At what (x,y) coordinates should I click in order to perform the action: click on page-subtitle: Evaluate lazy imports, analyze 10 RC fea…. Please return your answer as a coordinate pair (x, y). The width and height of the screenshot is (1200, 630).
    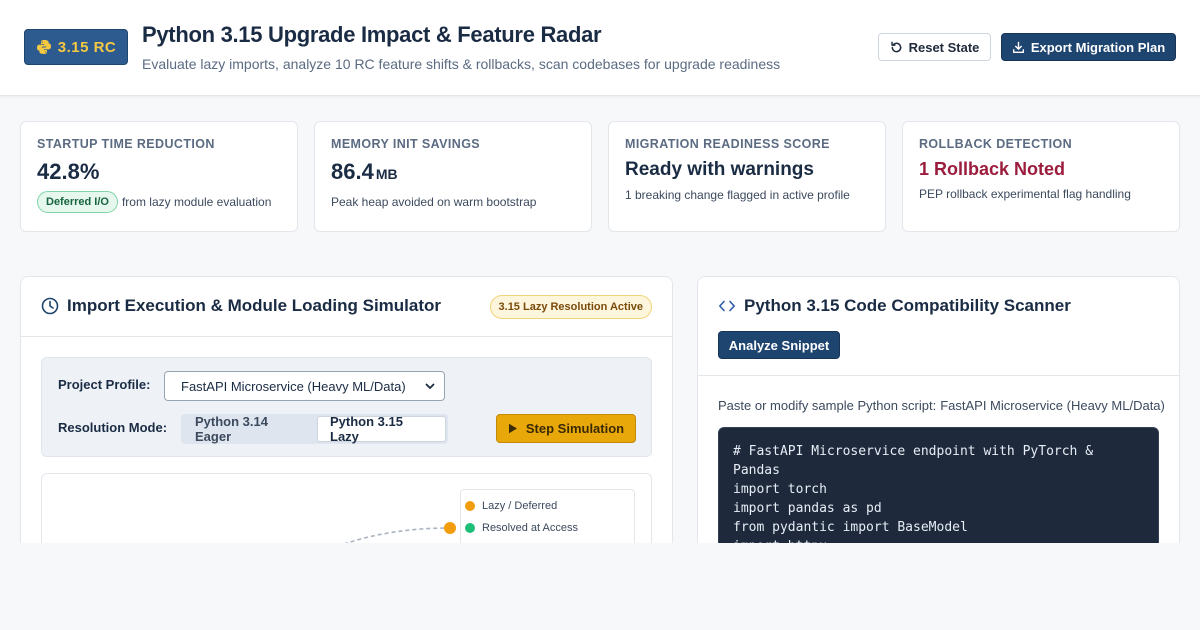
    Looking at the image, I should click on (461, 64).